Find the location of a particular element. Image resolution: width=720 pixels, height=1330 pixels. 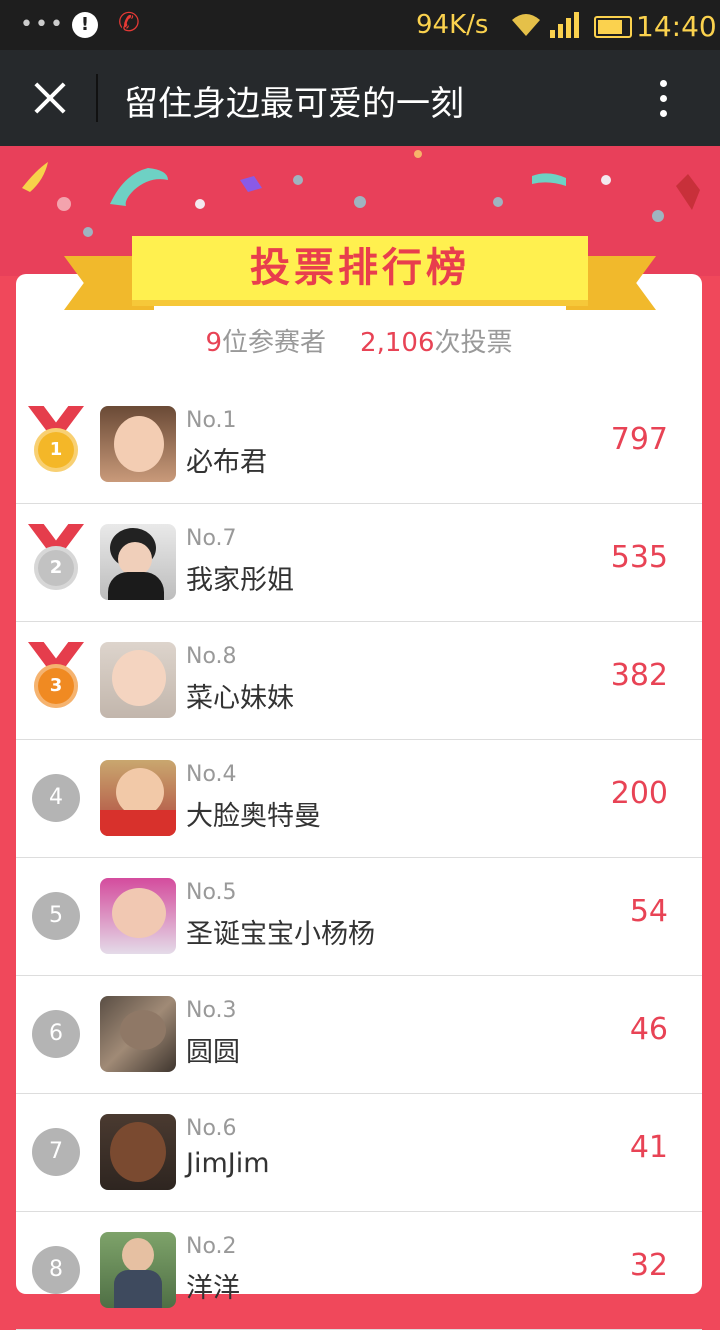

wifi-icon is located at coordinates (526, 26).